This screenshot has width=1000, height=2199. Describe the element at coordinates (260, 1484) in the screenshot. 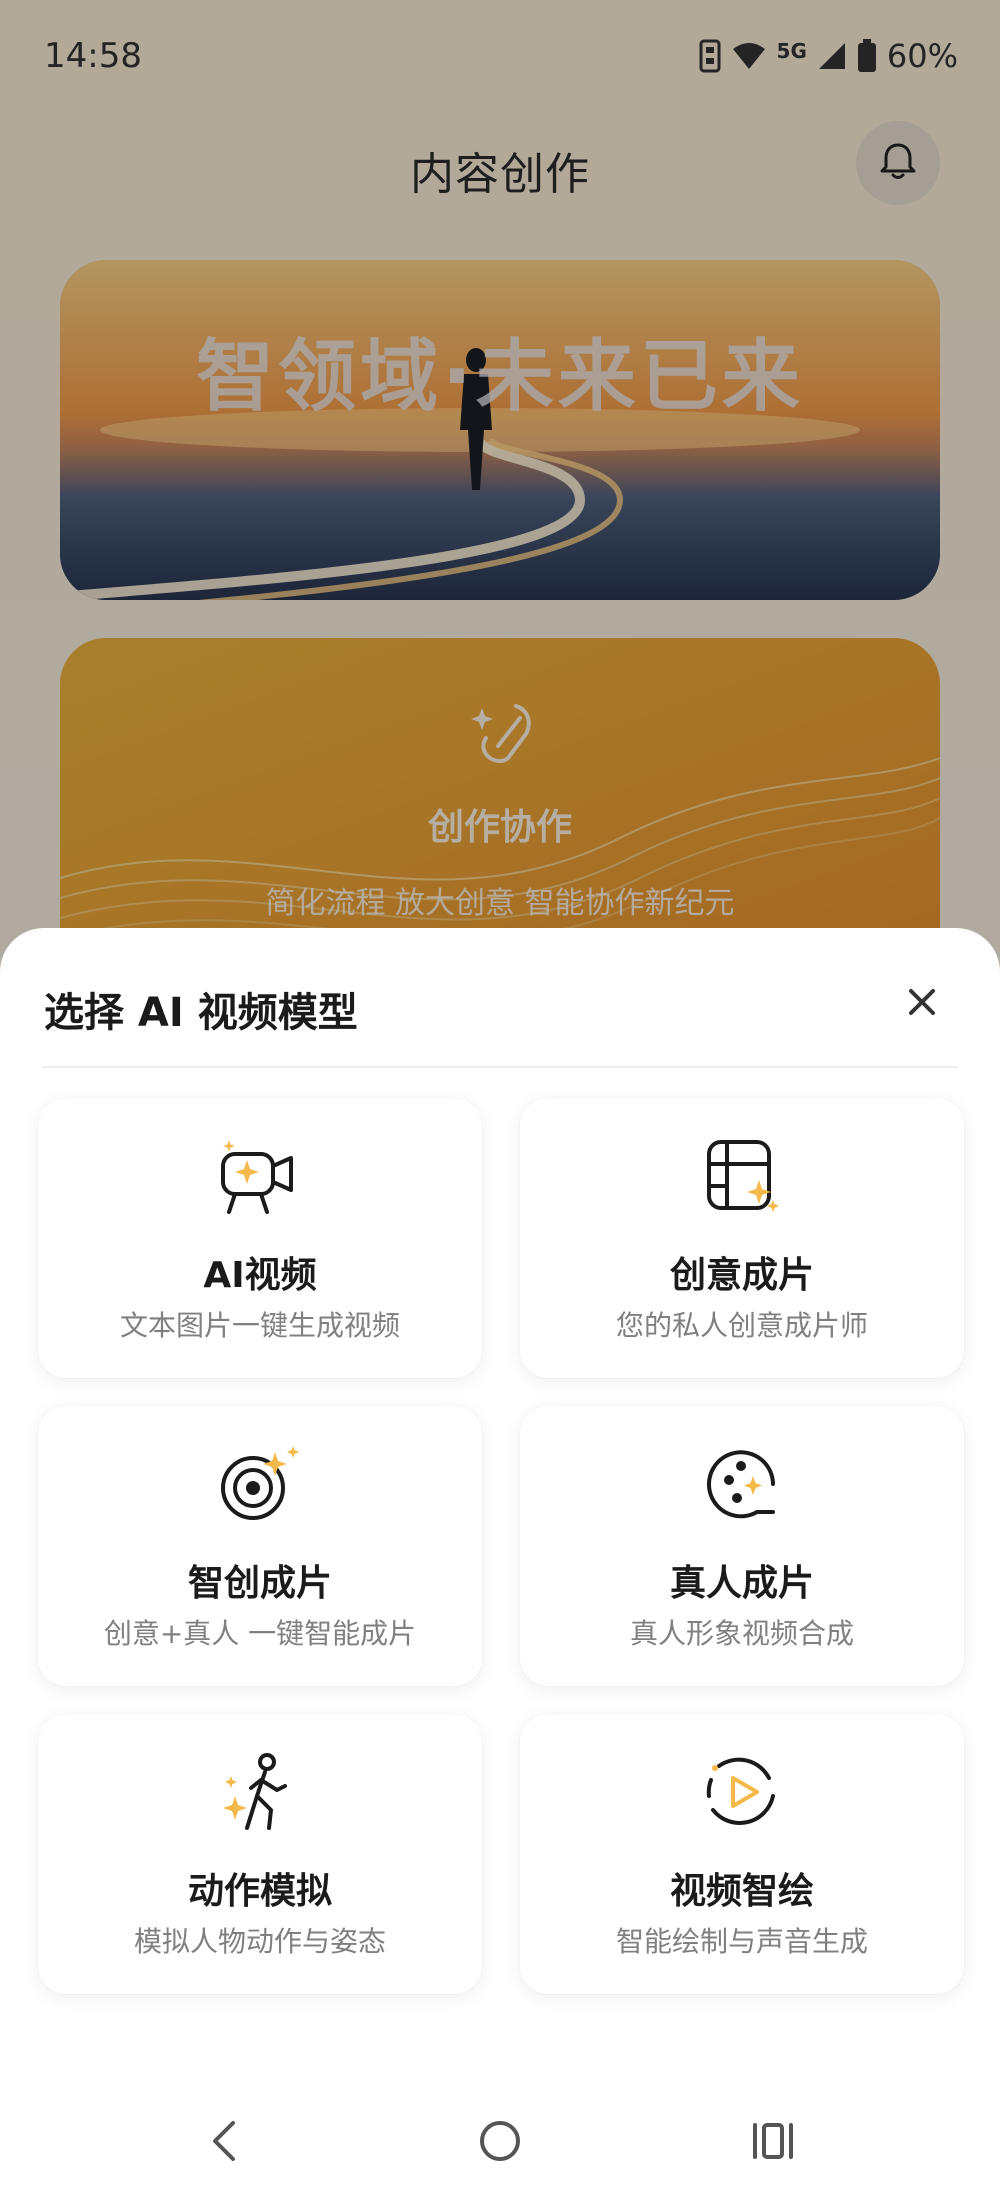

I see `target-sparkle-icon` at that location.